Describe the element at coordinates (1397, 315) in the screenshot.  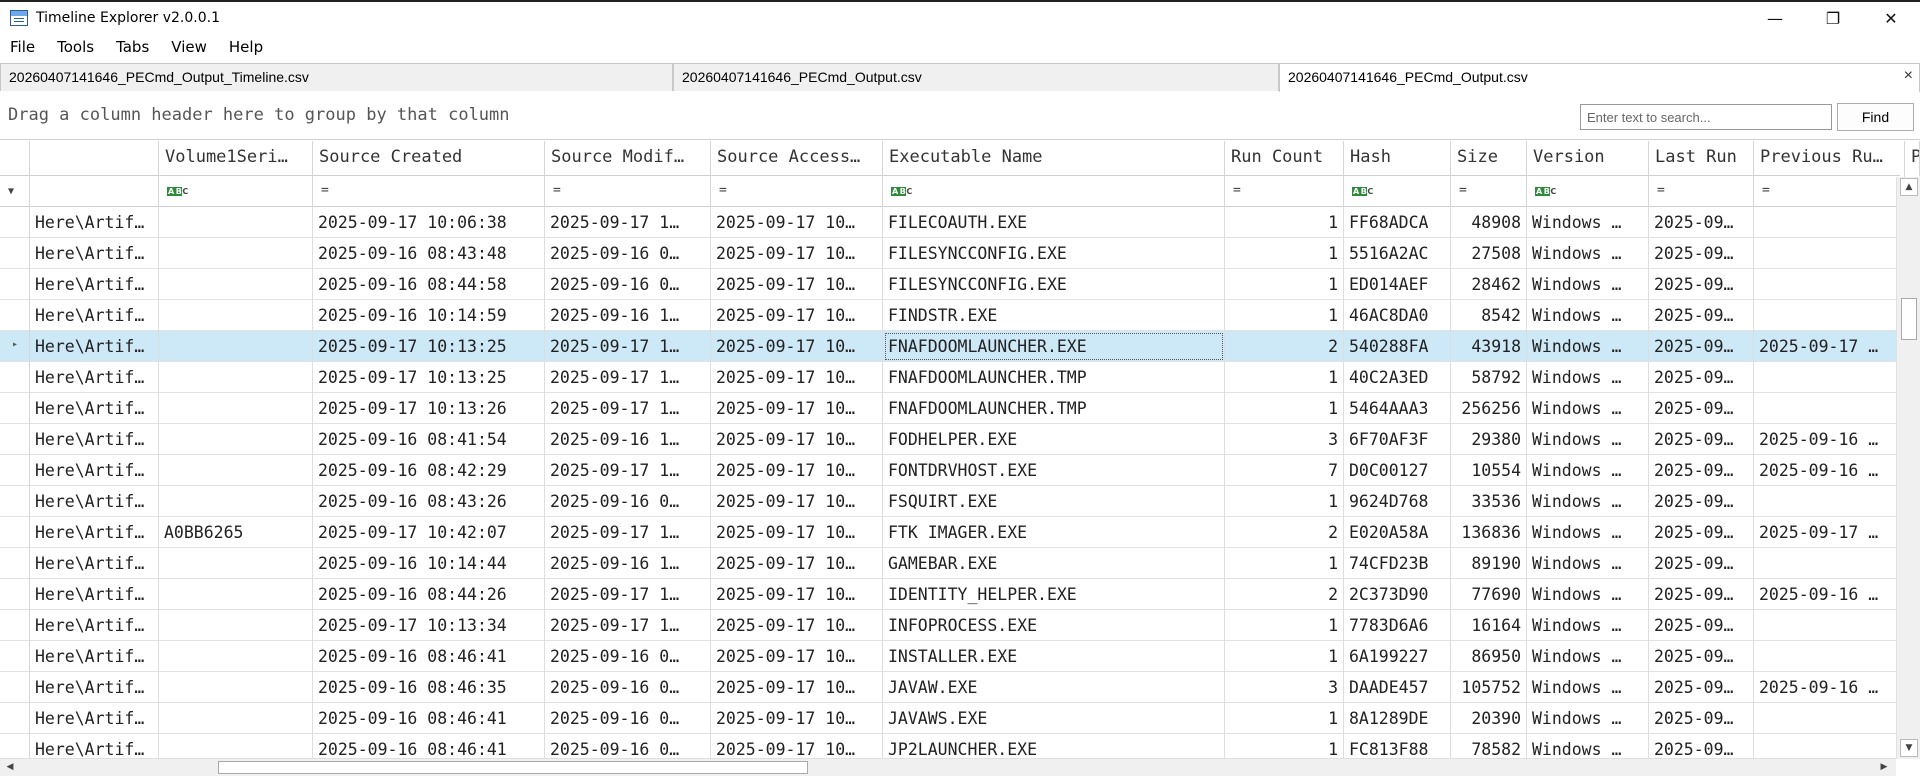
I see `table-cell: 46AC8DA0` at that location.